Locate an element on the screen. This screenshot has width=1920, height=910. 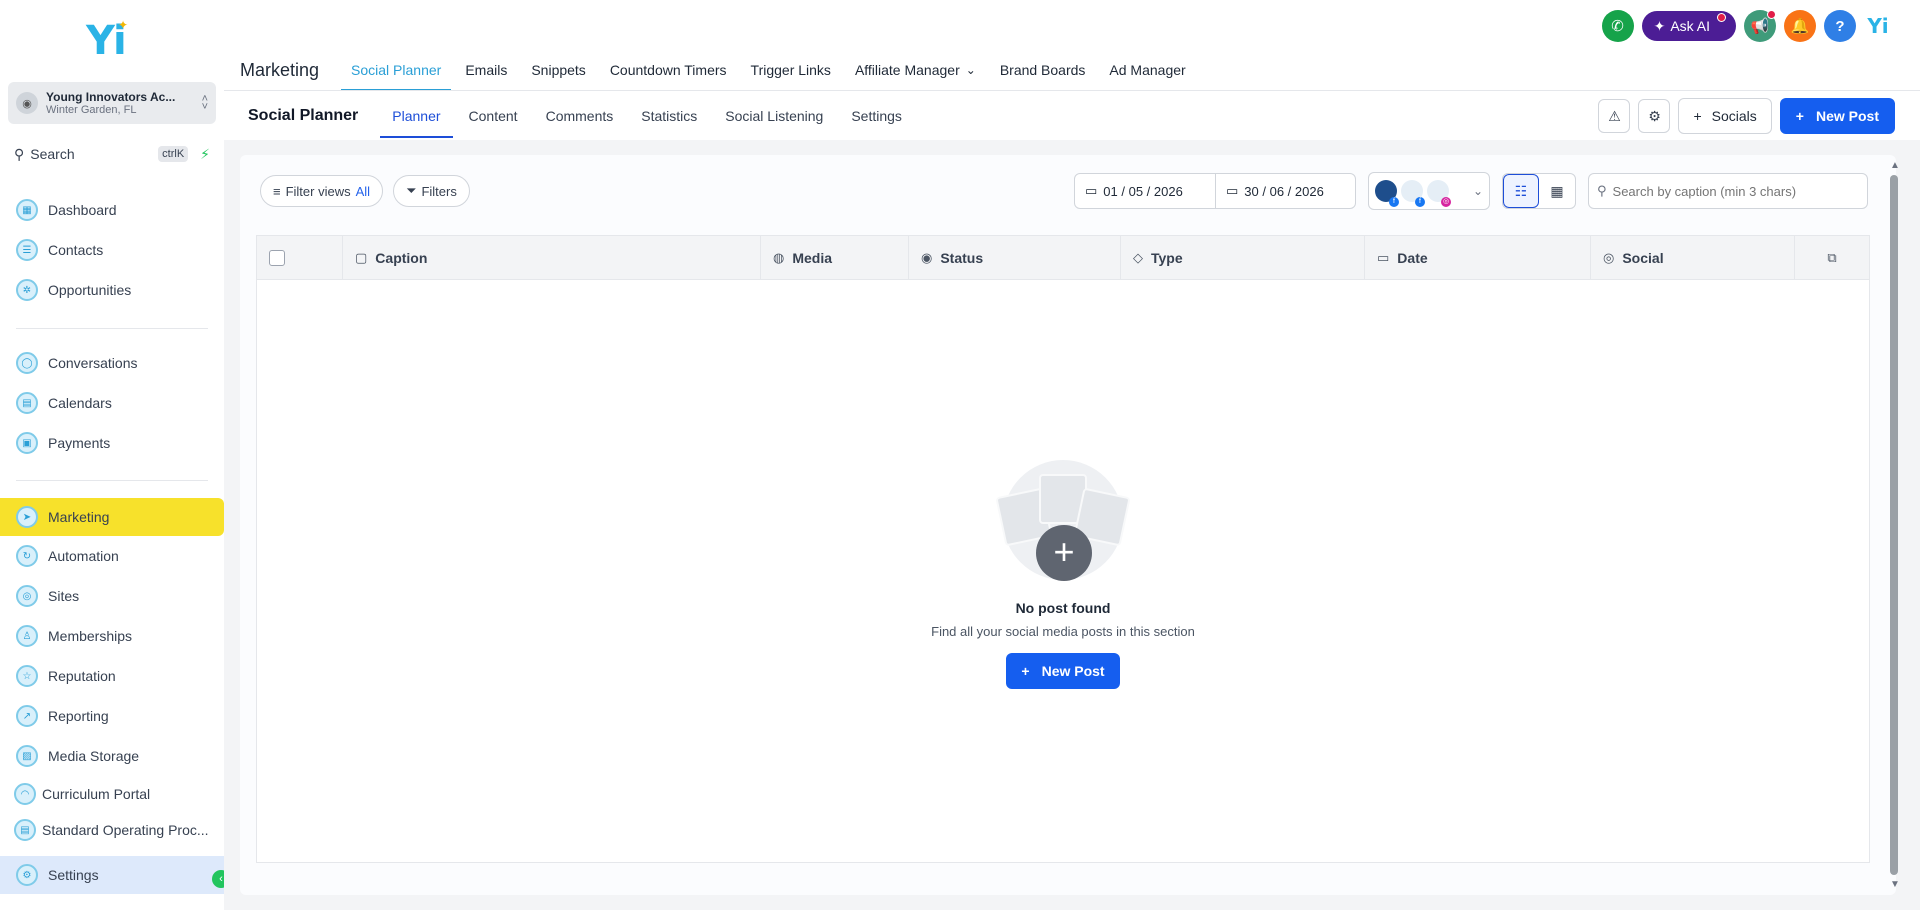
plus-icon: + is located at coordinates (1697, 116).